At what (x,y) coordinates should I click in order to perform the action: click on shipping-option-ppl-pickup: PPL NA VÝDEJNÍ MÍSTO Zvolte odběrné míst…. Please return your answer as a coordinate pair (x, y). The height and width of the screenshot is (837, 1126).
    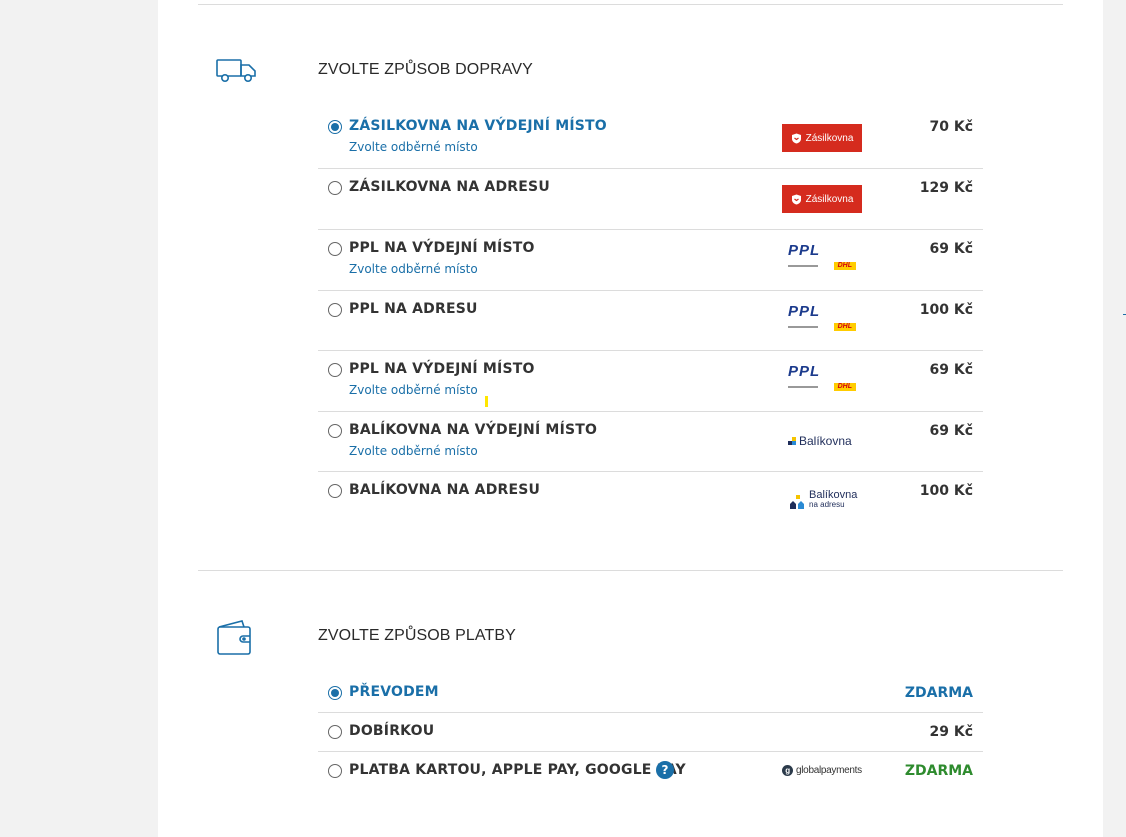
    Looking at the image, I should click on (650, 260).